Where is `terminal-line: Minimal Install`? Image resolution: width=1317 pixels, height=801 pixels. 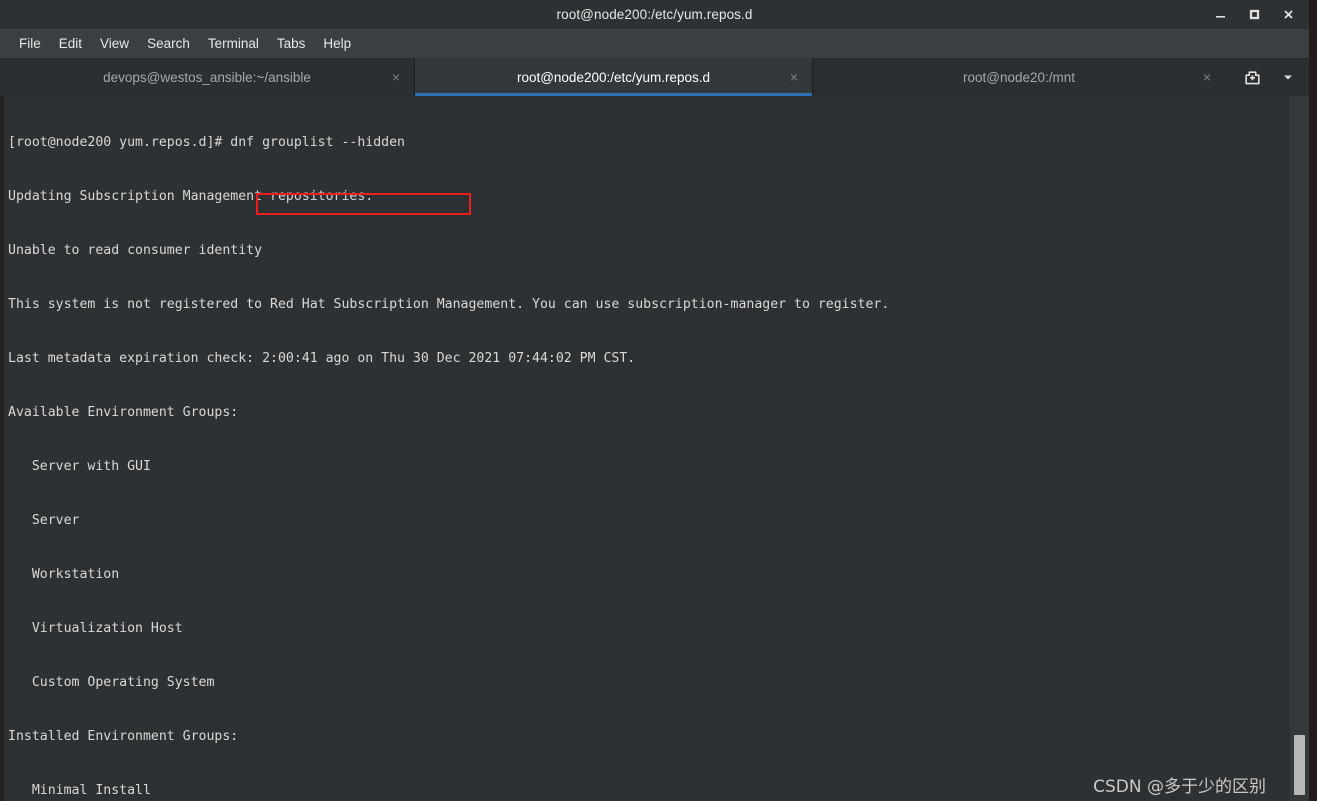 terminal-line: Minimal Install is located at coordinates (79, 790).